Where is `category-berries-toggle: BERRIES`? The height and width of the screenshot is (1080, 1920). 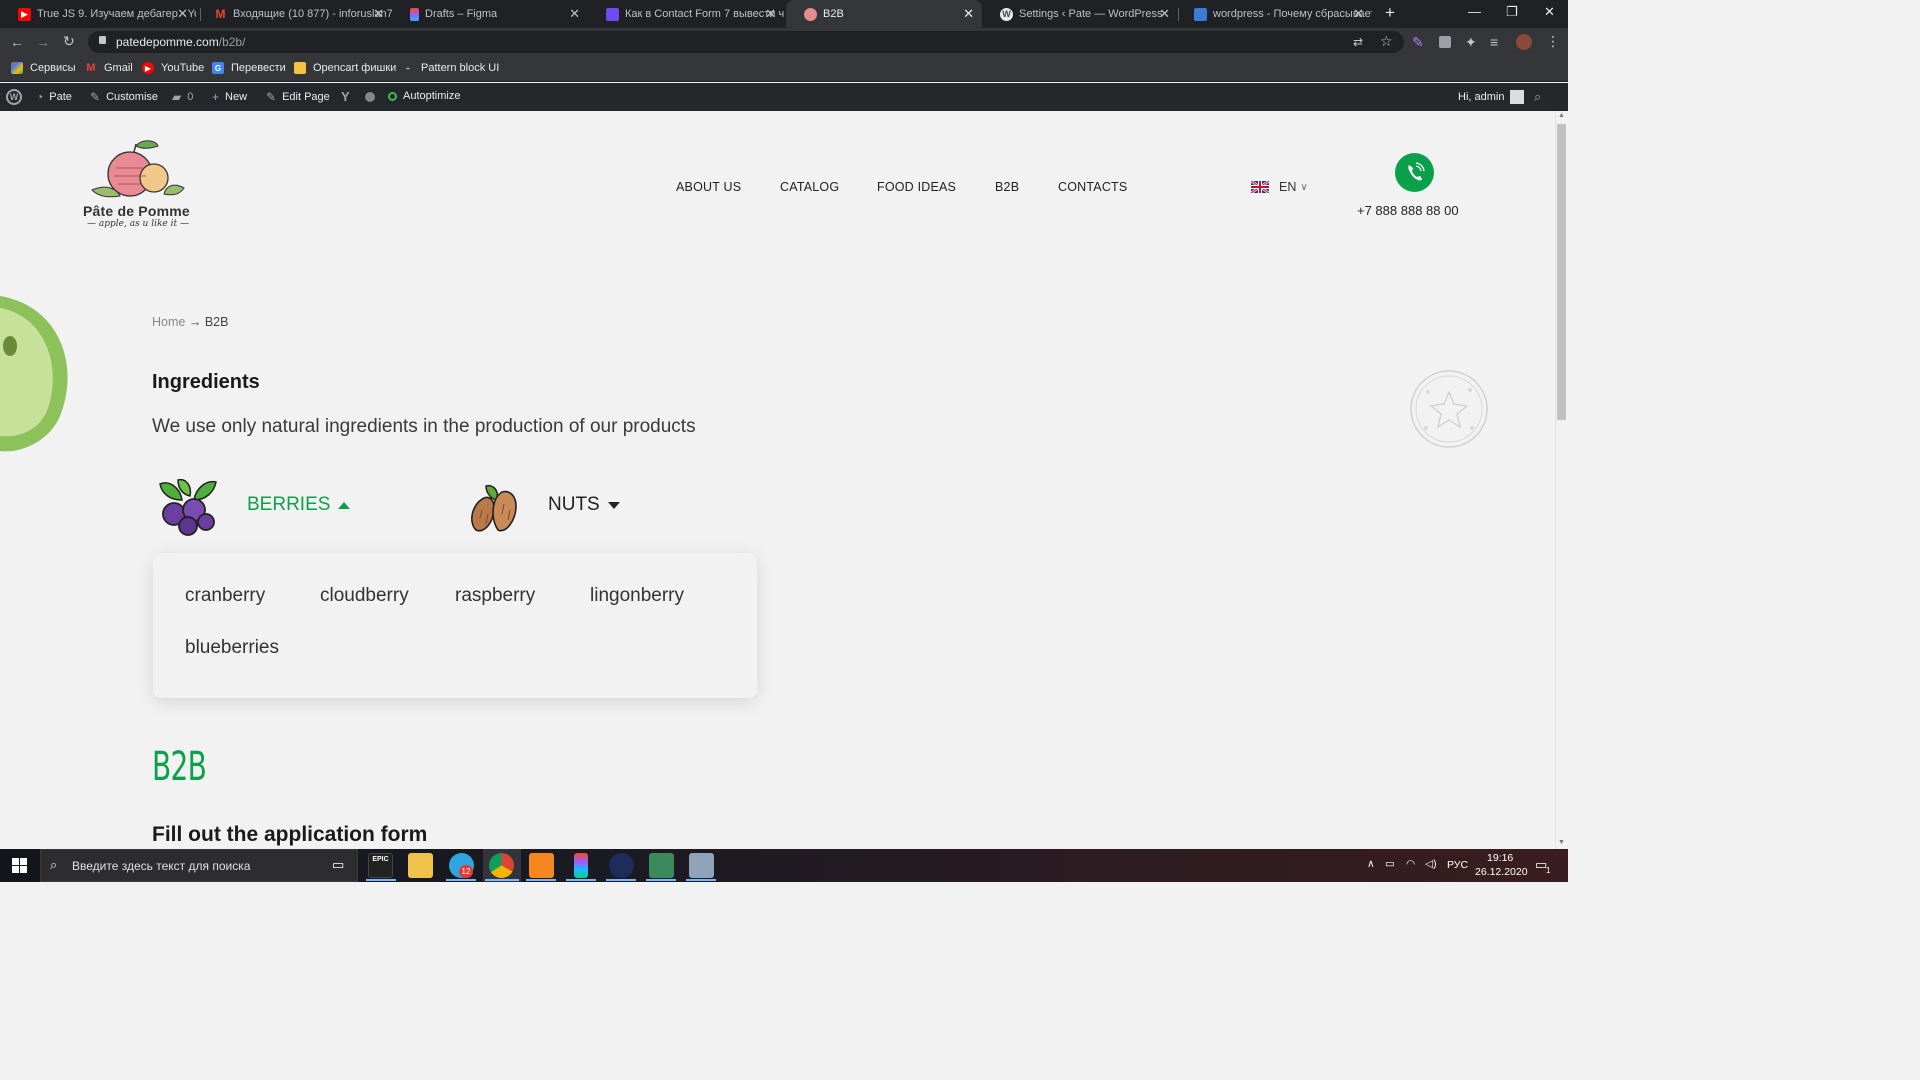
category-berries-toggle: BERRIES is located at coordinates (299, 505).